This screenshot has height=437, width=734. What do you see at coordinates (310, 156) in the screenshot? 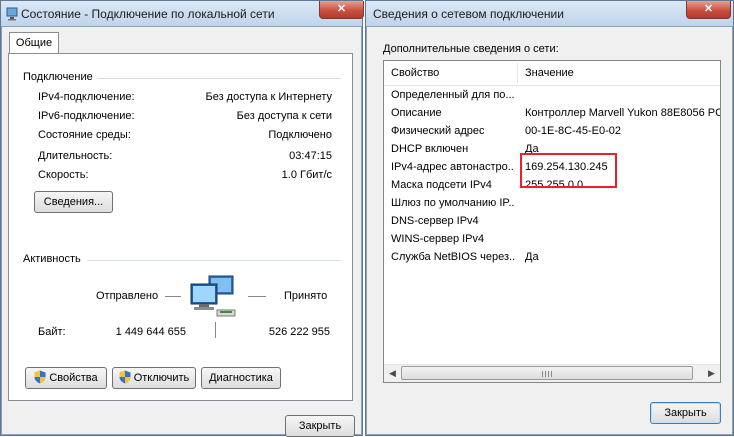
I see `duration-value: 03:47:15` at bounding box center [310, 156].